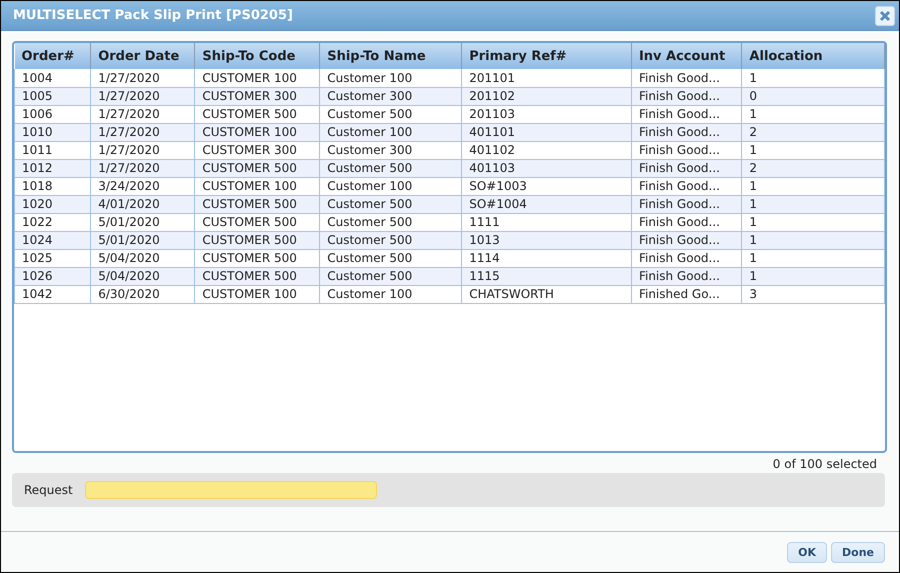 This screenshot has width=900, height=573. What do you see at coordinates (547, 150) in the screenshot?
I see `table-cell: 401102` at bounding box center [547, 150].